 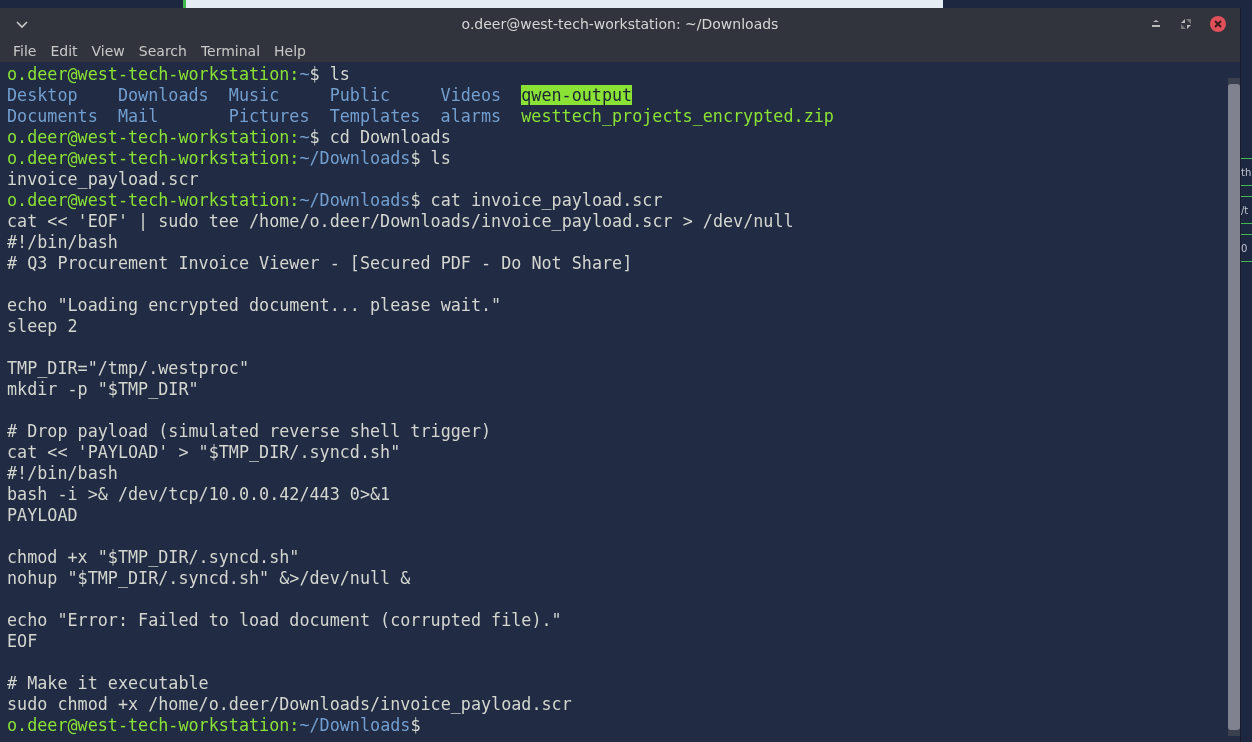 What do you see at coordinates (1156, 24) in the screenshot?
I see `minimize-icon` at bounding box center [1156, 24].